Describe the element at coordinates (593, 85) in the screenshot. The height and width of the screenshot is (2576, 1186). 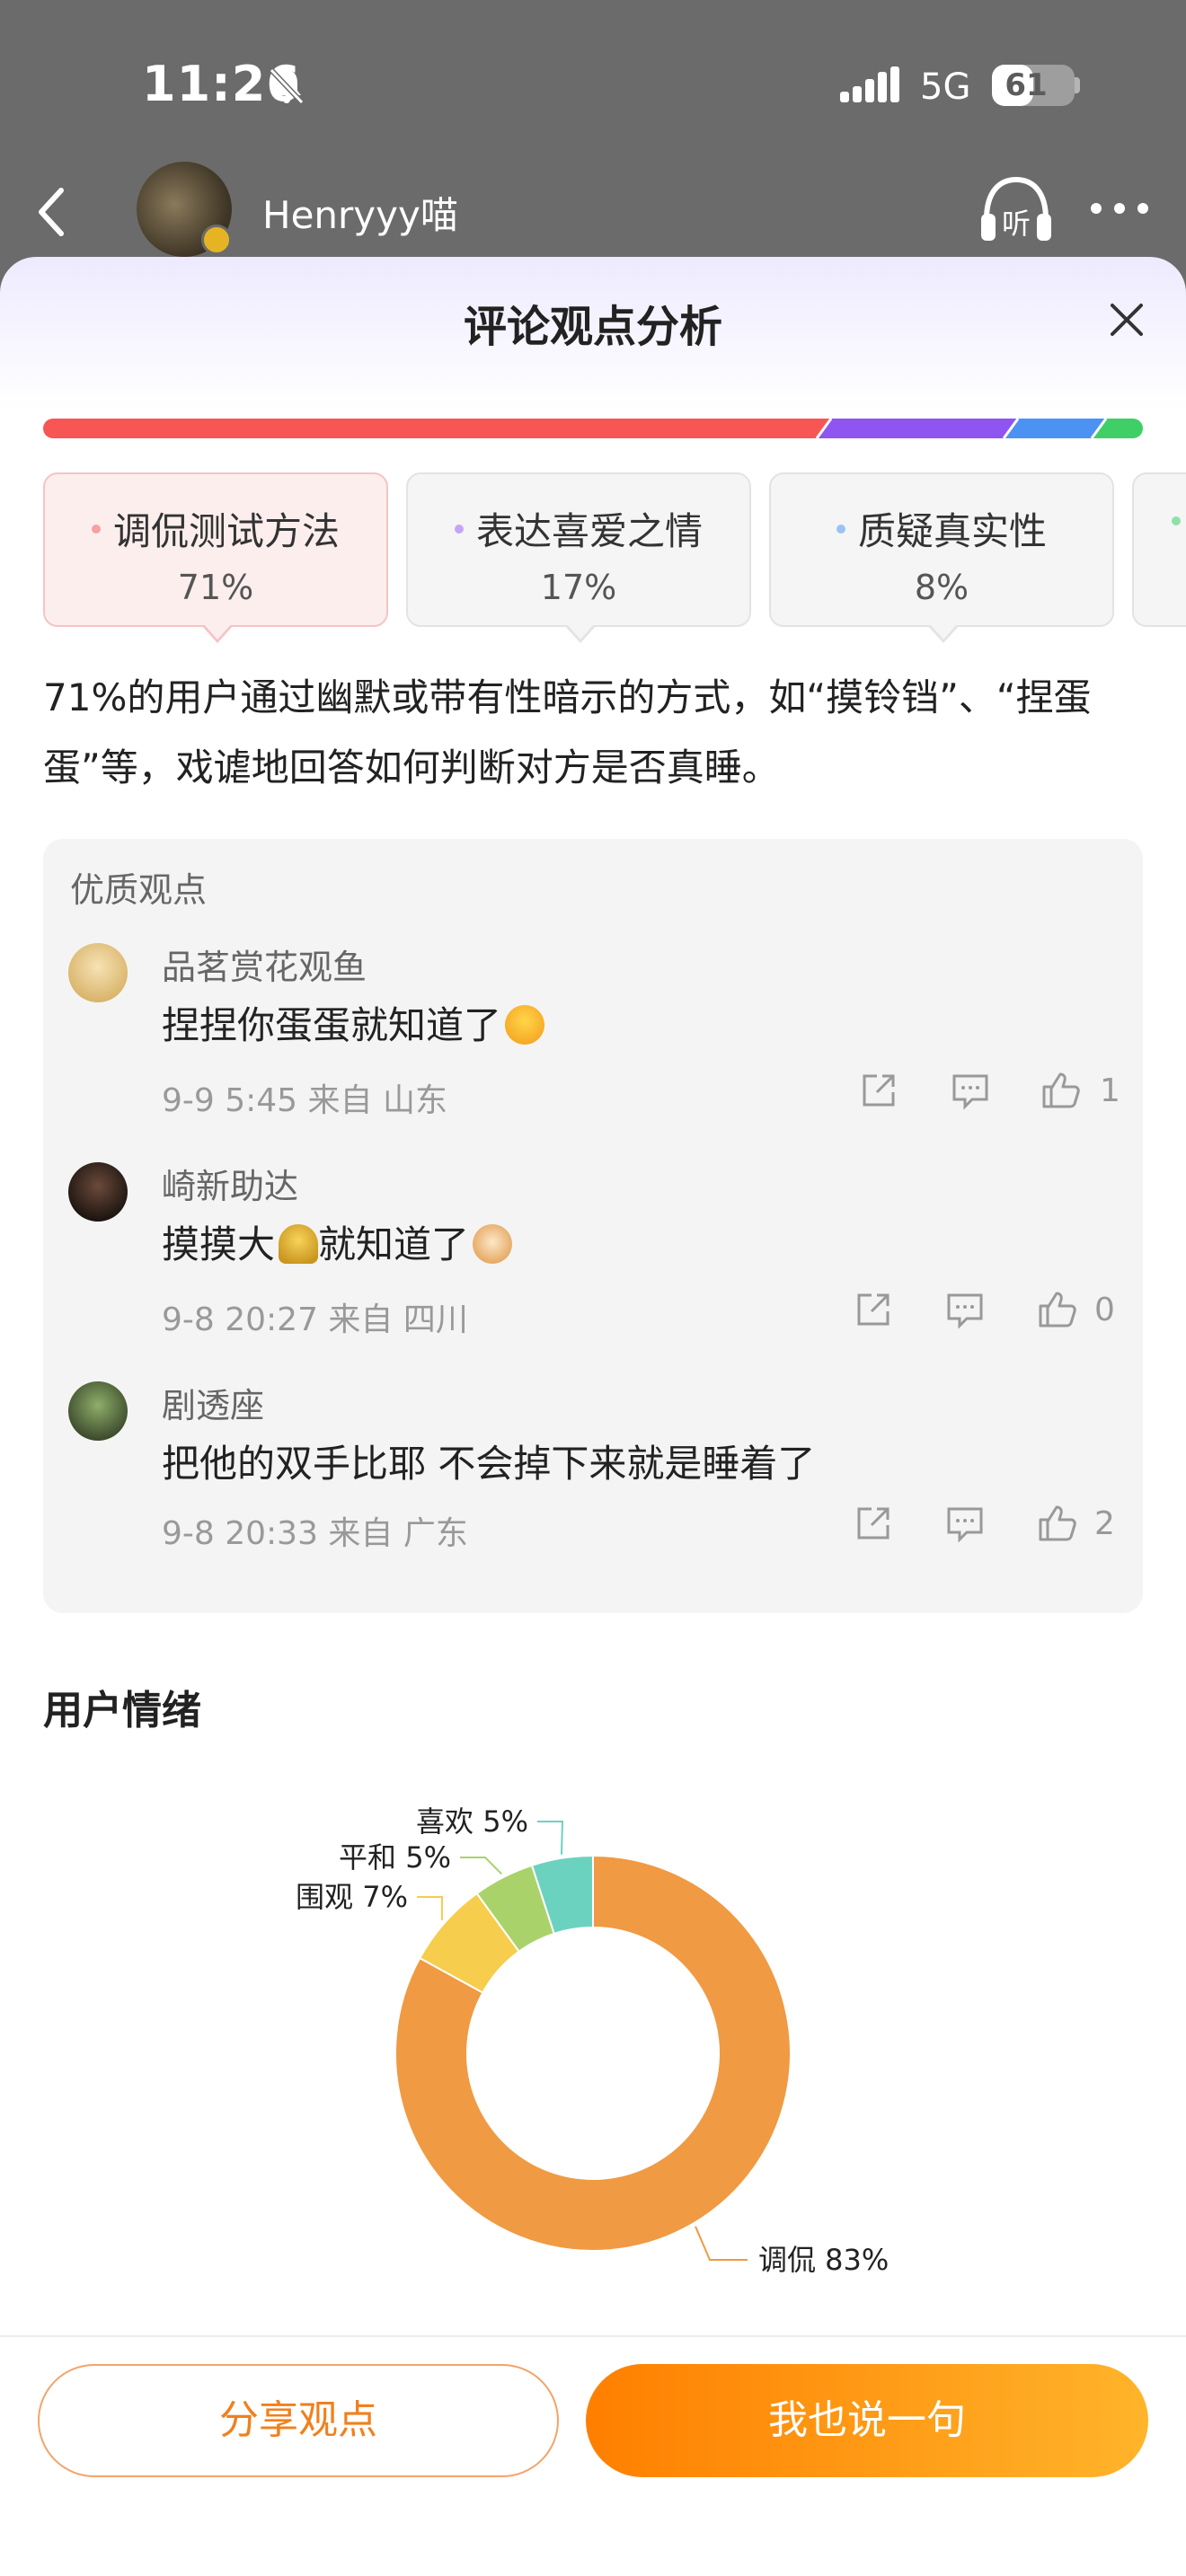
I see `status-bar: 11:26 5G 61` at that location.